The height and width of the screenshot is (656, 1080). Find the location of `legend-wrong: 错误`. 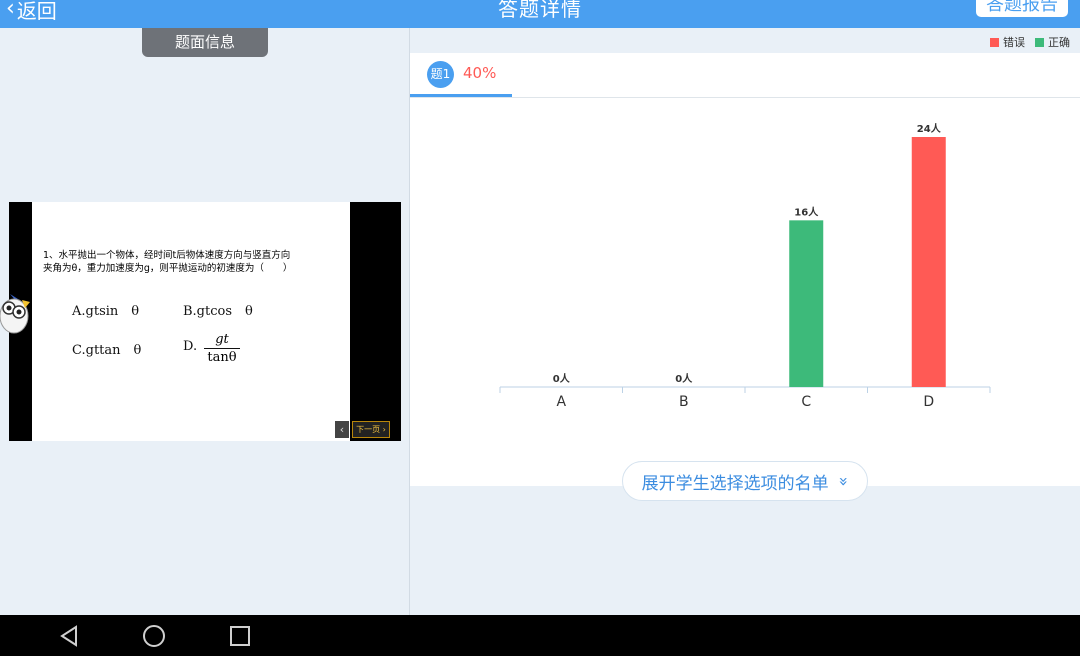

legend-wrong: 错误 is located at coordinates (1007, 42).